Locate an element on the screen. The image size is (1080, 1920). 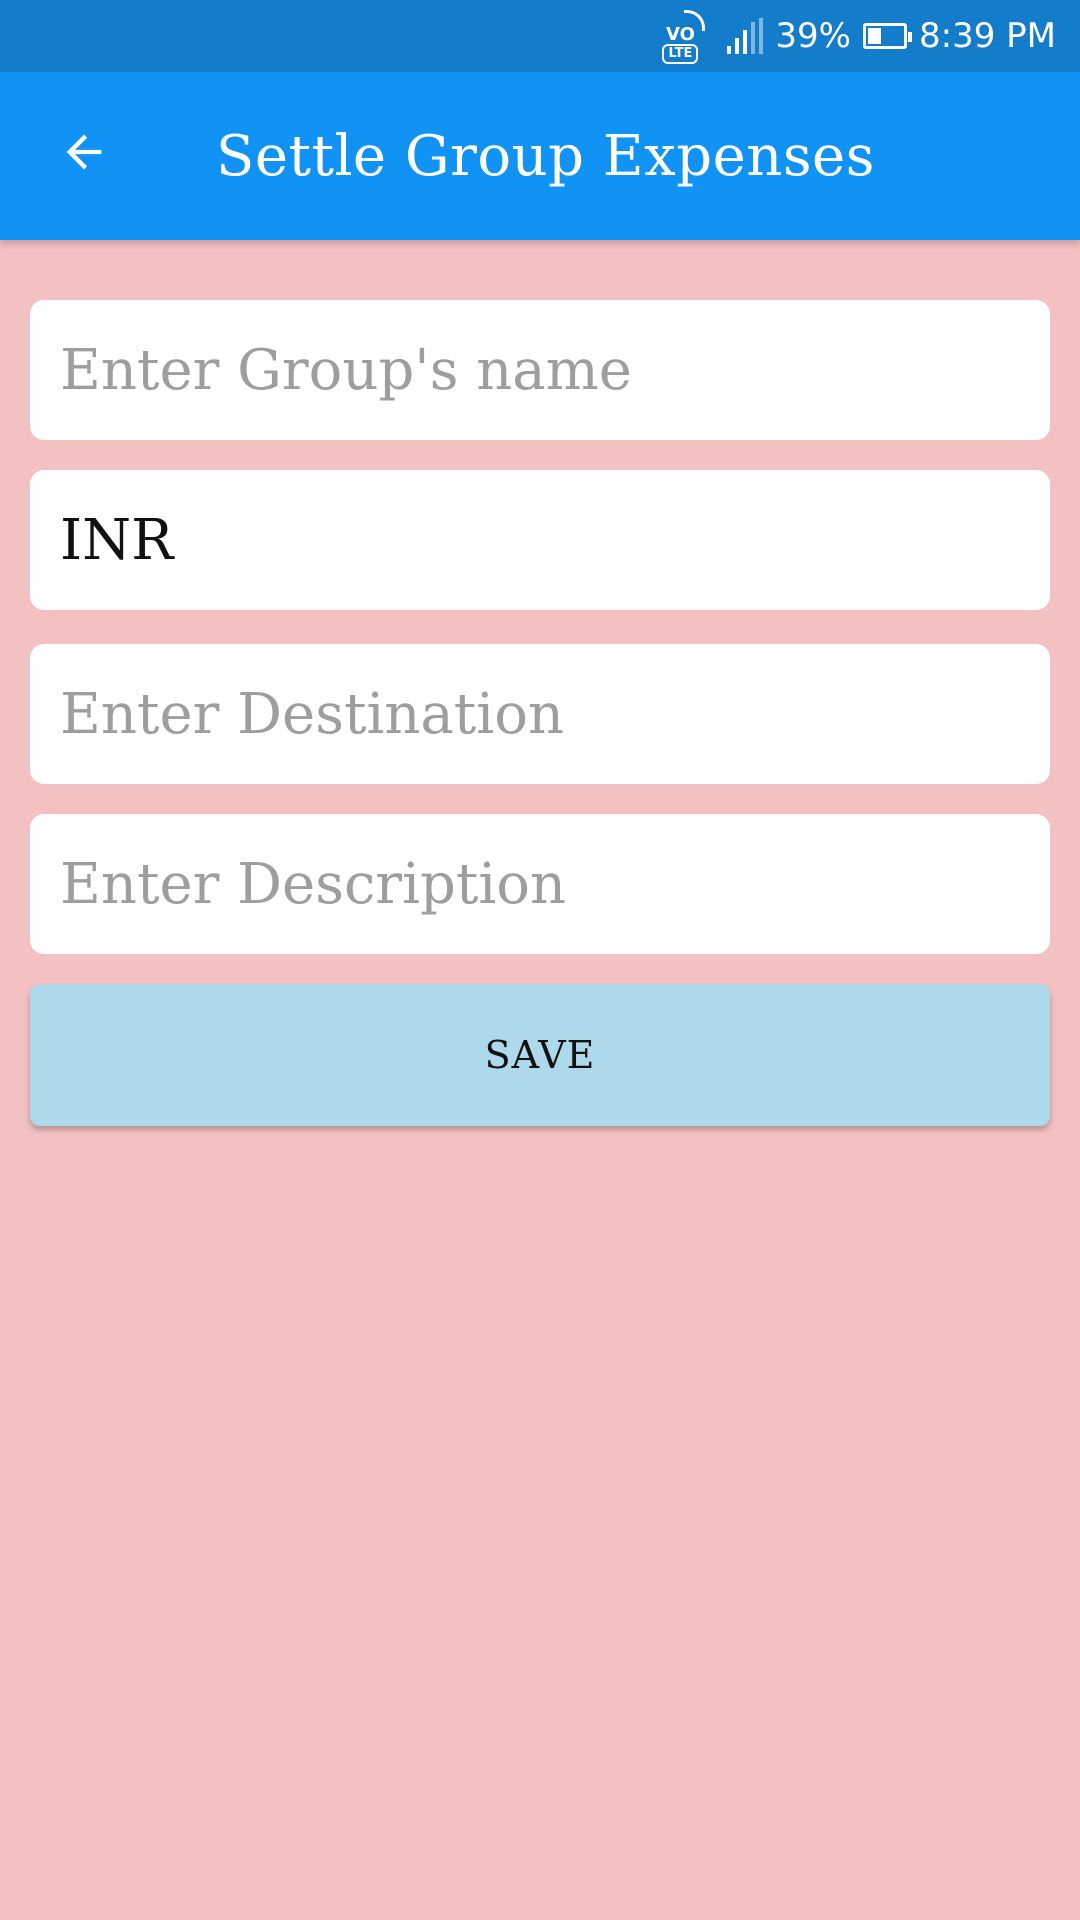
volte-icon: VO LTE is located at coordinates (681, 36).